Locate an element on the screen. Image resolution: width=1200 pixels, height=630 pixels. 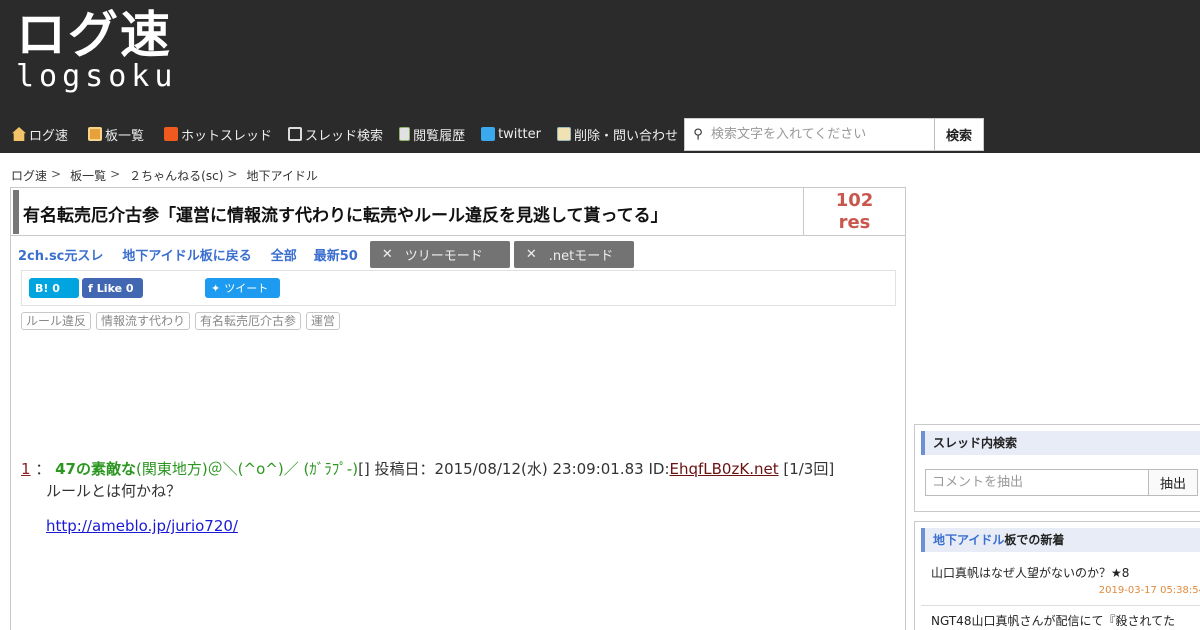
tag-list: ルール違反 情報流す代わり 有名転売厄介古参 運営 is located at coordinates (183, 321).